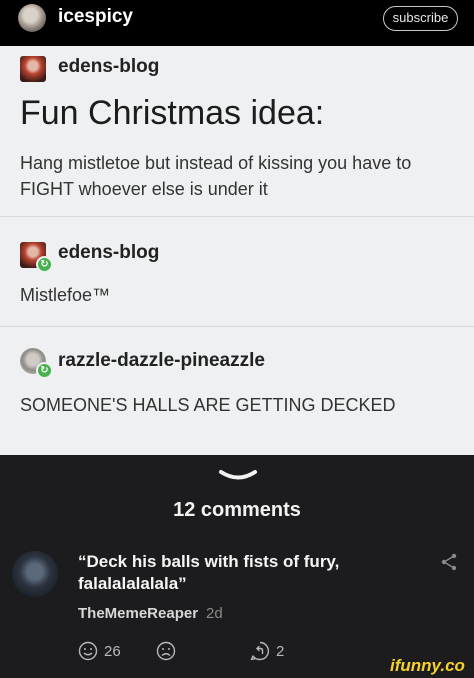 The height and width of the screenshot is (678, 474). I want to click on user-avatar, so click(32, 18).